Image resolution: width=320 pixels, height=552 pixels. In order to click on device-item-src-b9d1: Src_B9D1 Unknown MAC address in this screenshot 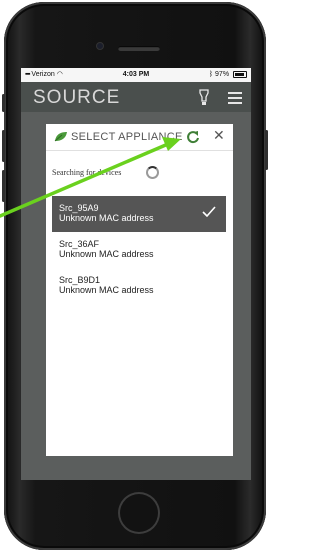, I will do `click(139, 286)`.